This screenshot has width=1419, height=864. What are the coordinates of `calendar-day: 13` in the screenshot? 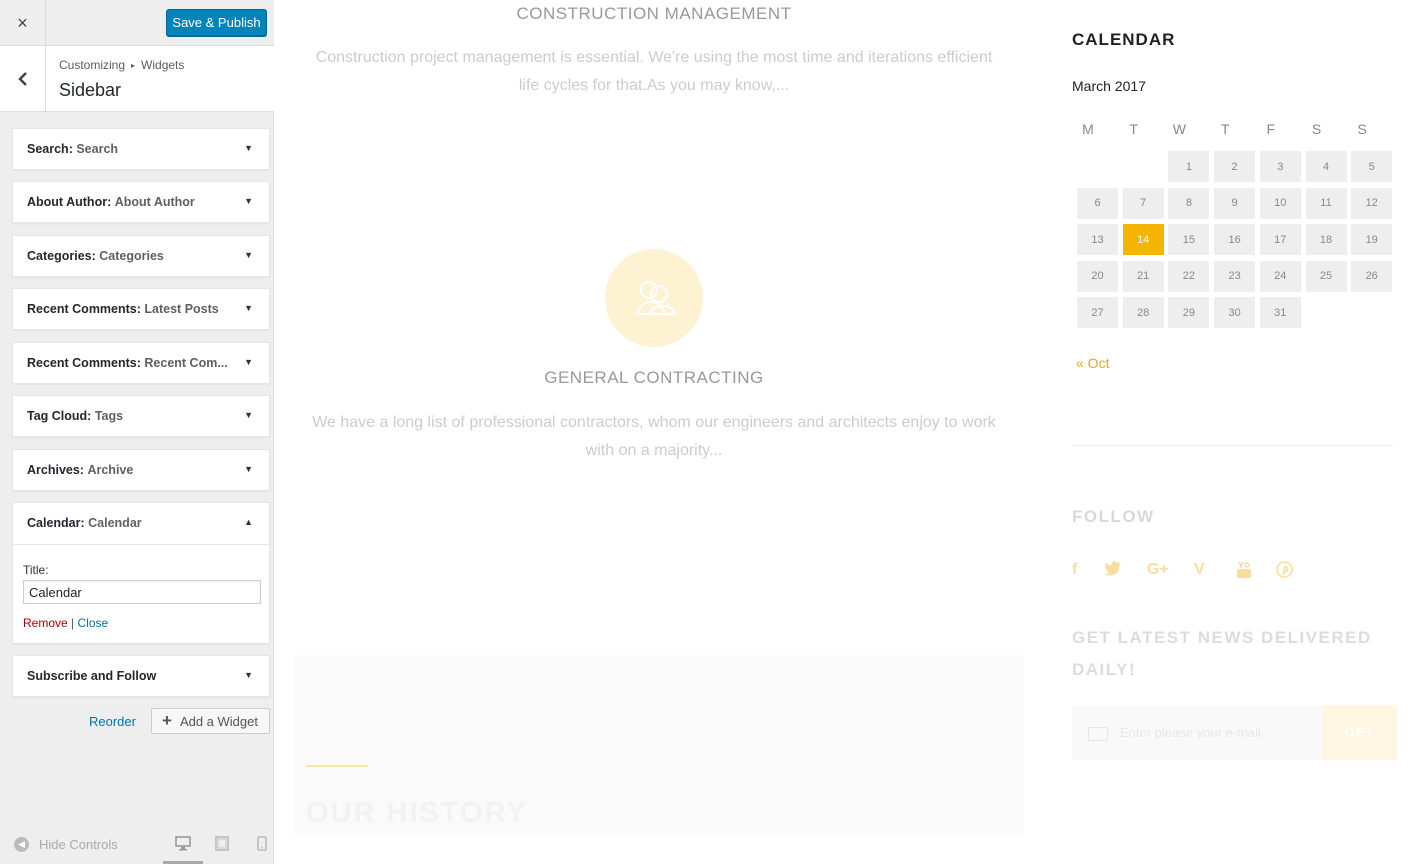 It's located at (1097, 239).